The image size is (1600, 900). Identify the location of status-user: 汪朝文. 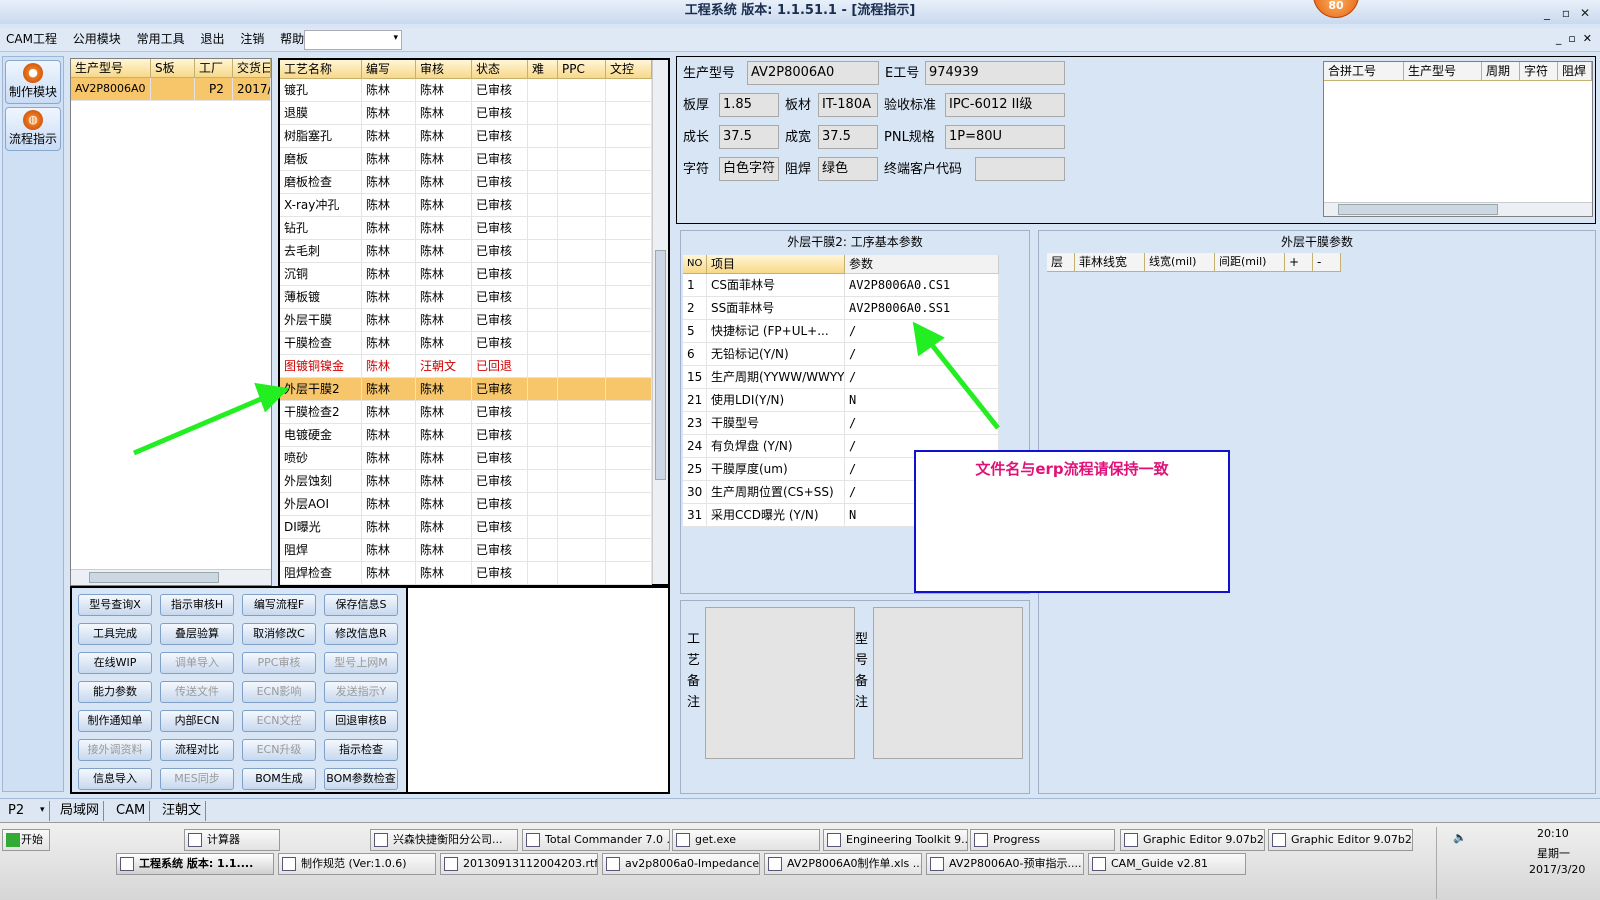
(182, 811).